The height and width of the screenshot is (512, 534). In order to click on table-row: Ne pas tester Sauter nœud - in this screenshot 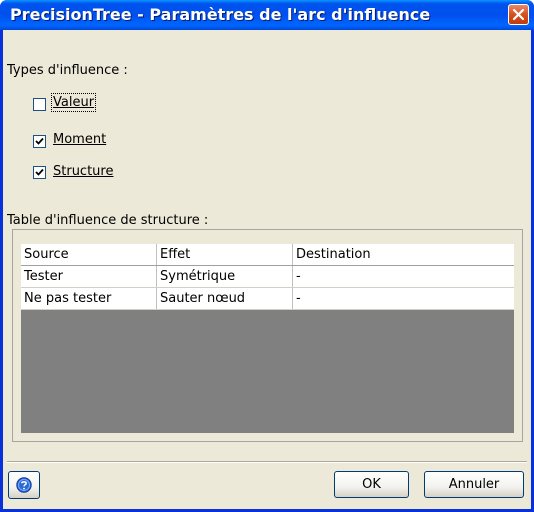, I will do `click(267, 299)`.